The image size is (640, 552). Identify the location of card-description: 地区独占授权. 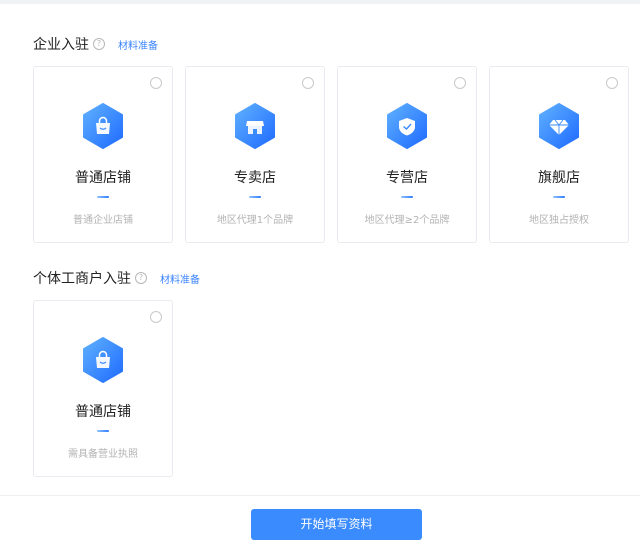
(559, 220).